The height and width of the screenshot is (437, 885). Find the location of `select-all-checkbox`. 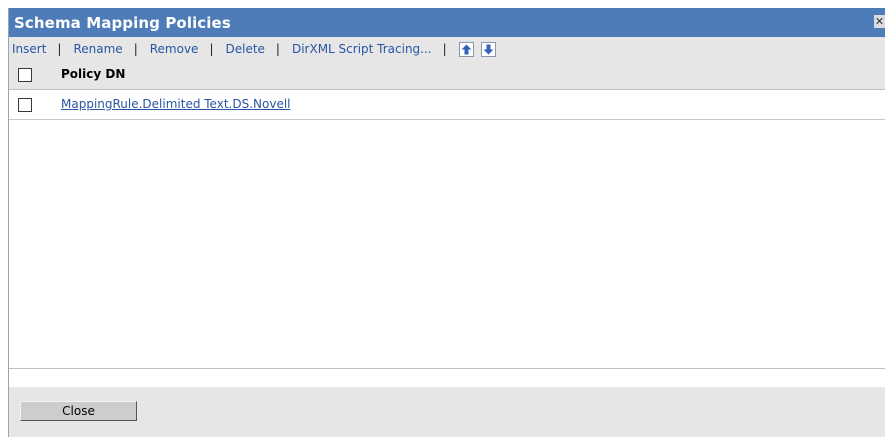

select-all-checkbox is located at coordinates (25, 75).